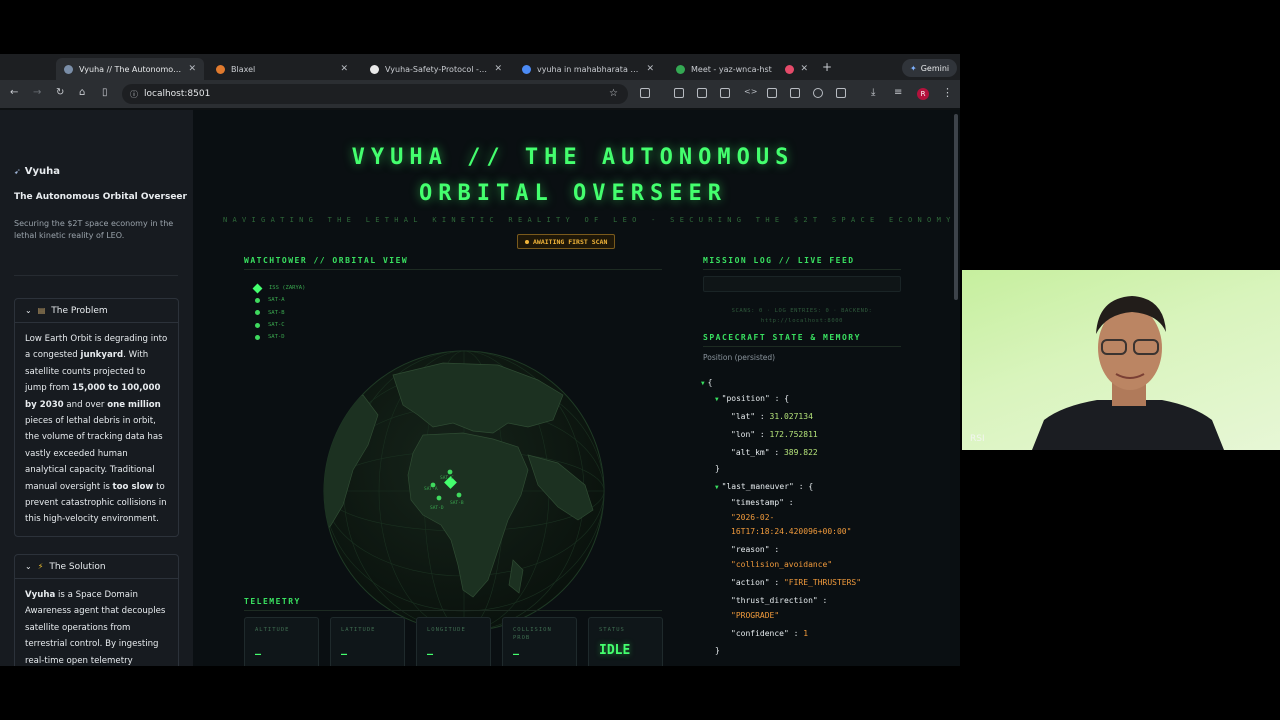 This screenshot has width=1280, height=720. What do you see at coordinates (752, 398) in the screenshot?
I see `json-position-node: ▼ "position" : {` at bounding box center [752, 398].